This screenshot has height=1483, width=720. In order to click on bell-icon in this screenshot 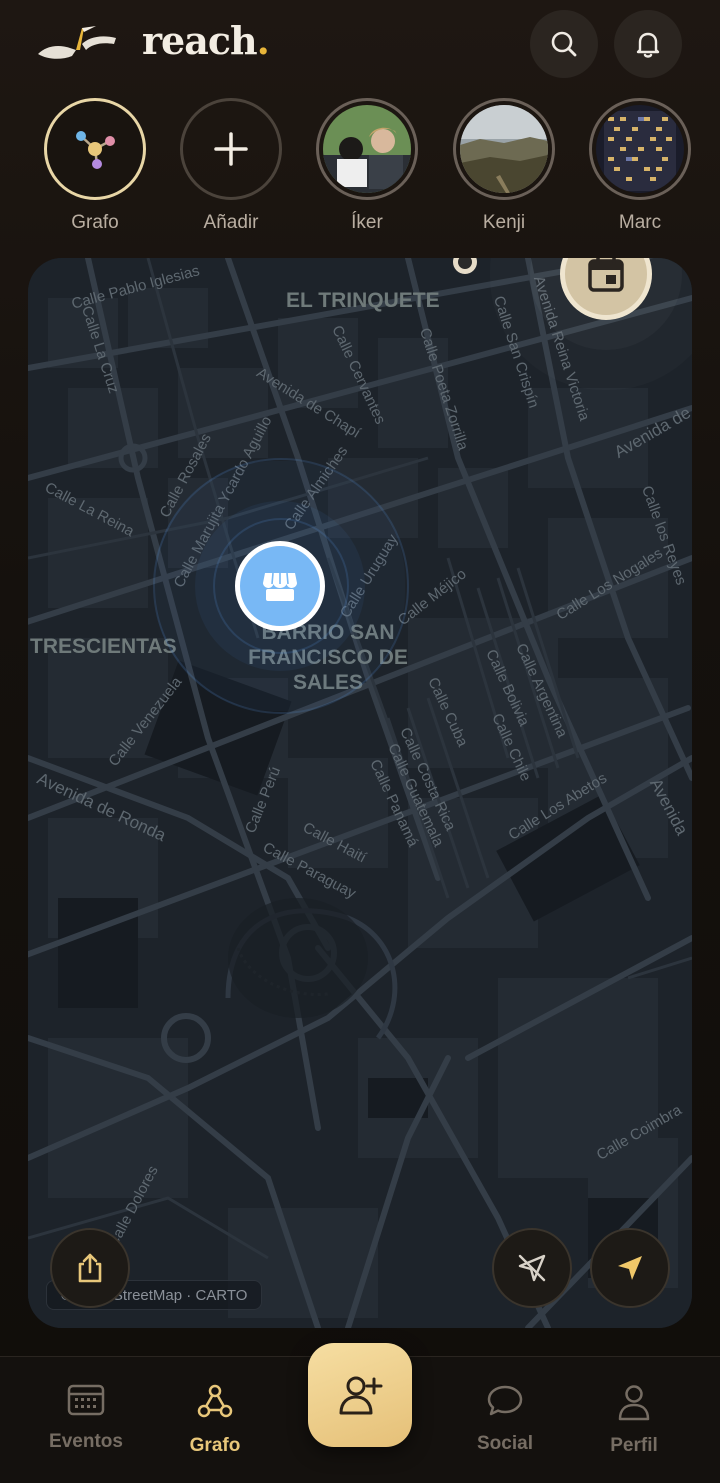, I will do `click(648, 45)`.